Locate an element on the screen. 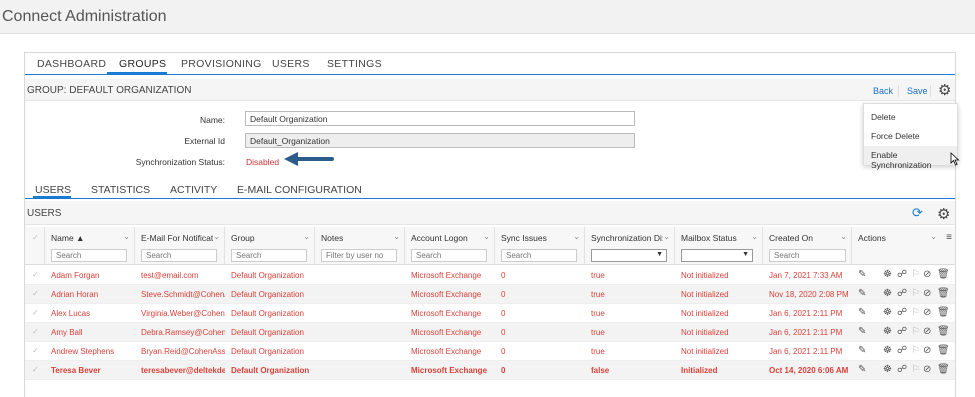 This screenshot has width=975, height=397. subtab-email-configuration: E-MAIL CONFIGURATION is located at coordinates (299, 190).